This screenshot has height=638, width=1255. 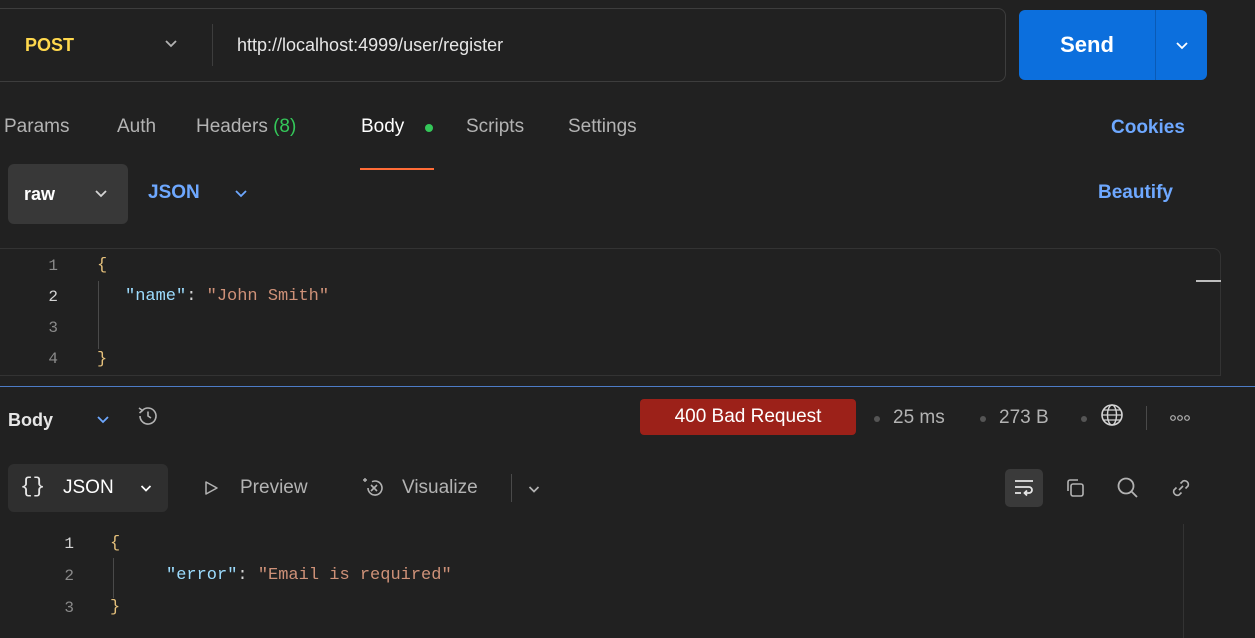 I want to click on editor-scrollbar, so click(x=1208, y=281).